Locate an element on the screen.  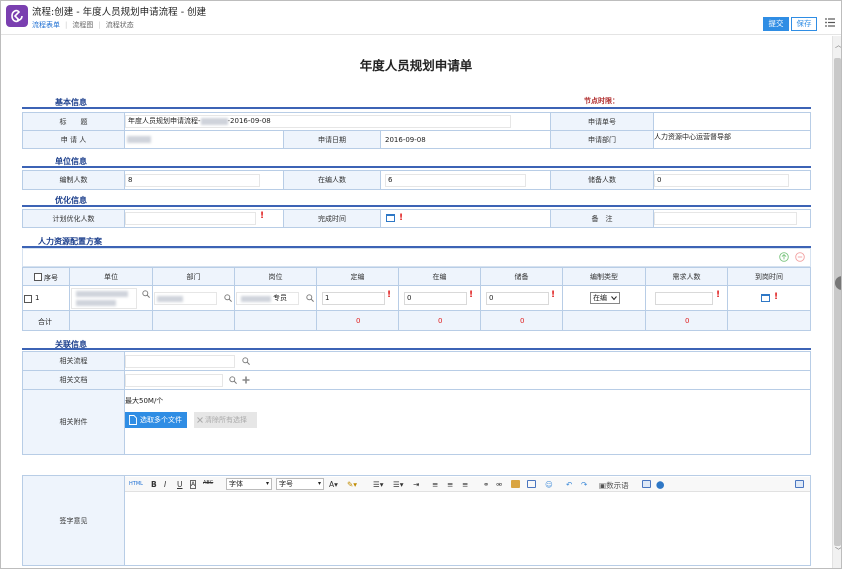
align-center-icon: ≡ is located at coordinates (450, 484).